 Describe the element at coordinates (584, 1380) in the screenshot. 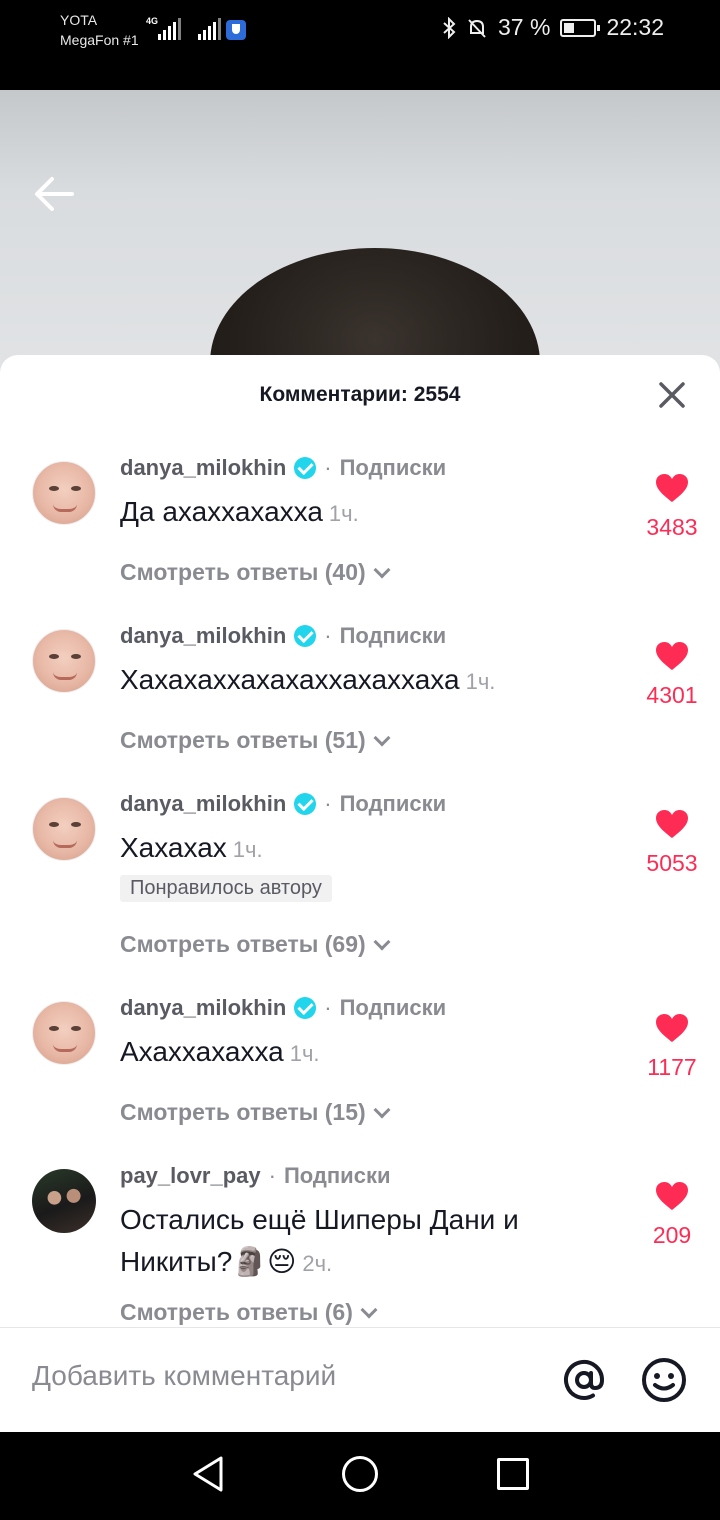

I see `at-sign-icon` at that location.